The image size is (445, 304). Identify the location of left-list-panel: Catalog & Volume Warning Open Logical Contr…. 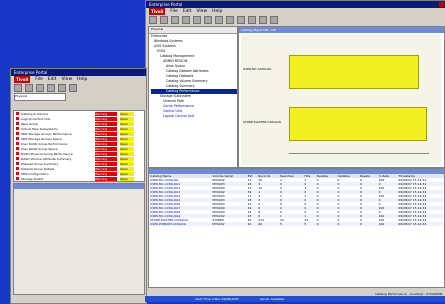
(79, 146).